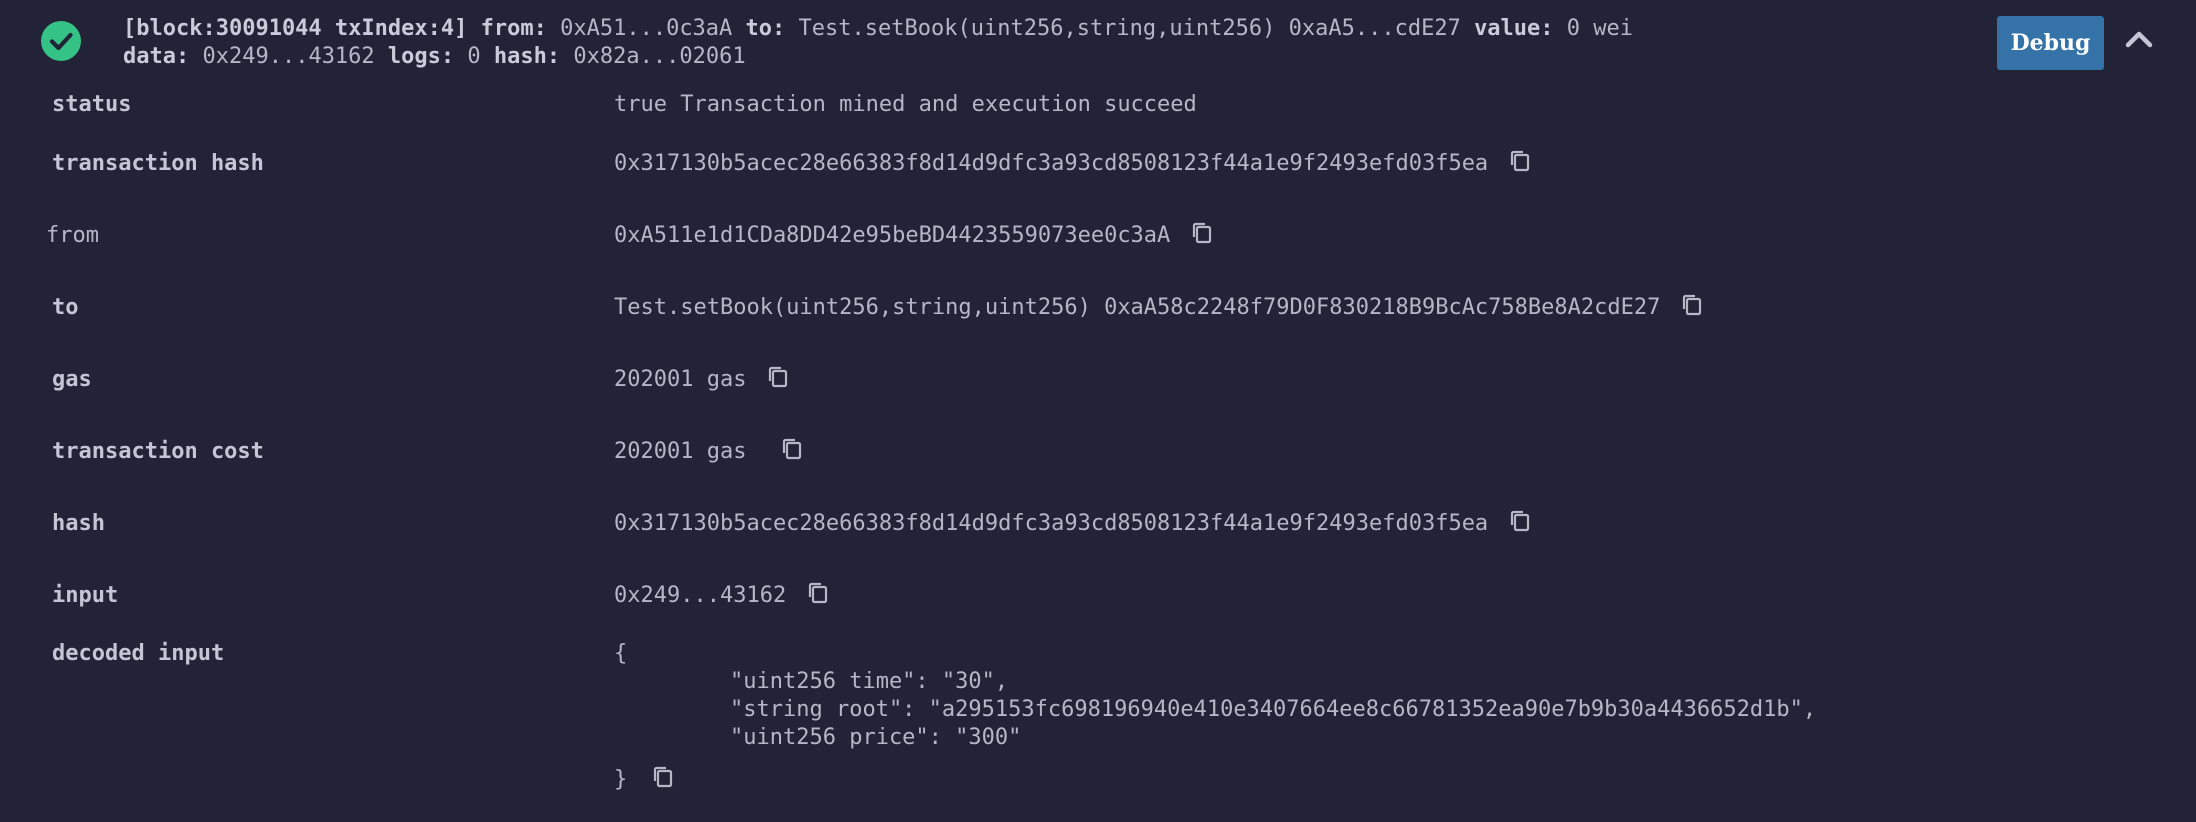  Describe the element at coordinates (722, 596) in the screenshot. I see `input-value: 0x249...43162` at that location.